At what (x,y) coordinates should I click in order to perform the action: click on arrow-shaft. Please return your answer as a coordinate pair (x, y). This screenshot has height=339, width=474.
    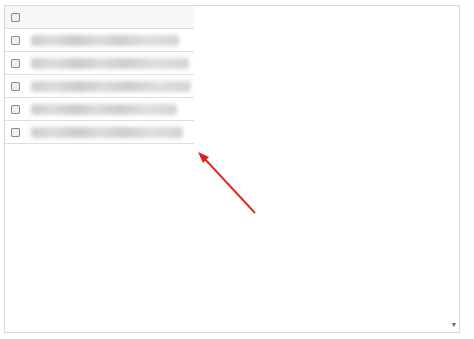
    Looking at the image, I should click on (229, 185).